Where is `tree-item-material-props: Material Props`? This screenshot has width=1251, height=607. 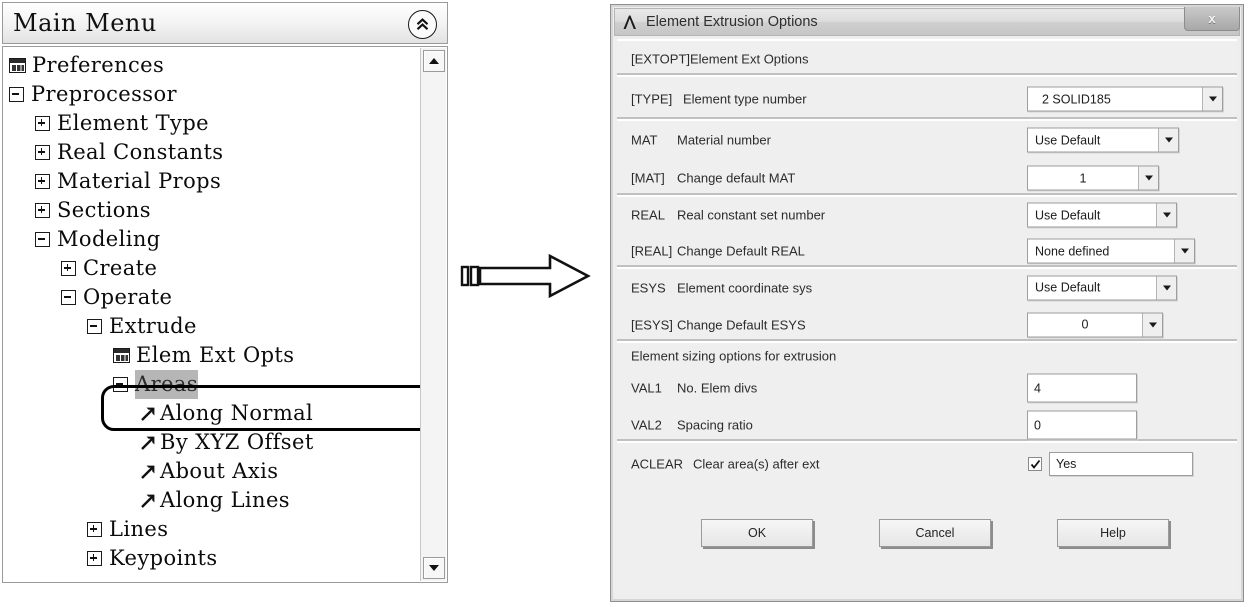 tree-item-material-props: Material Props is located at coordinates (206, 180).